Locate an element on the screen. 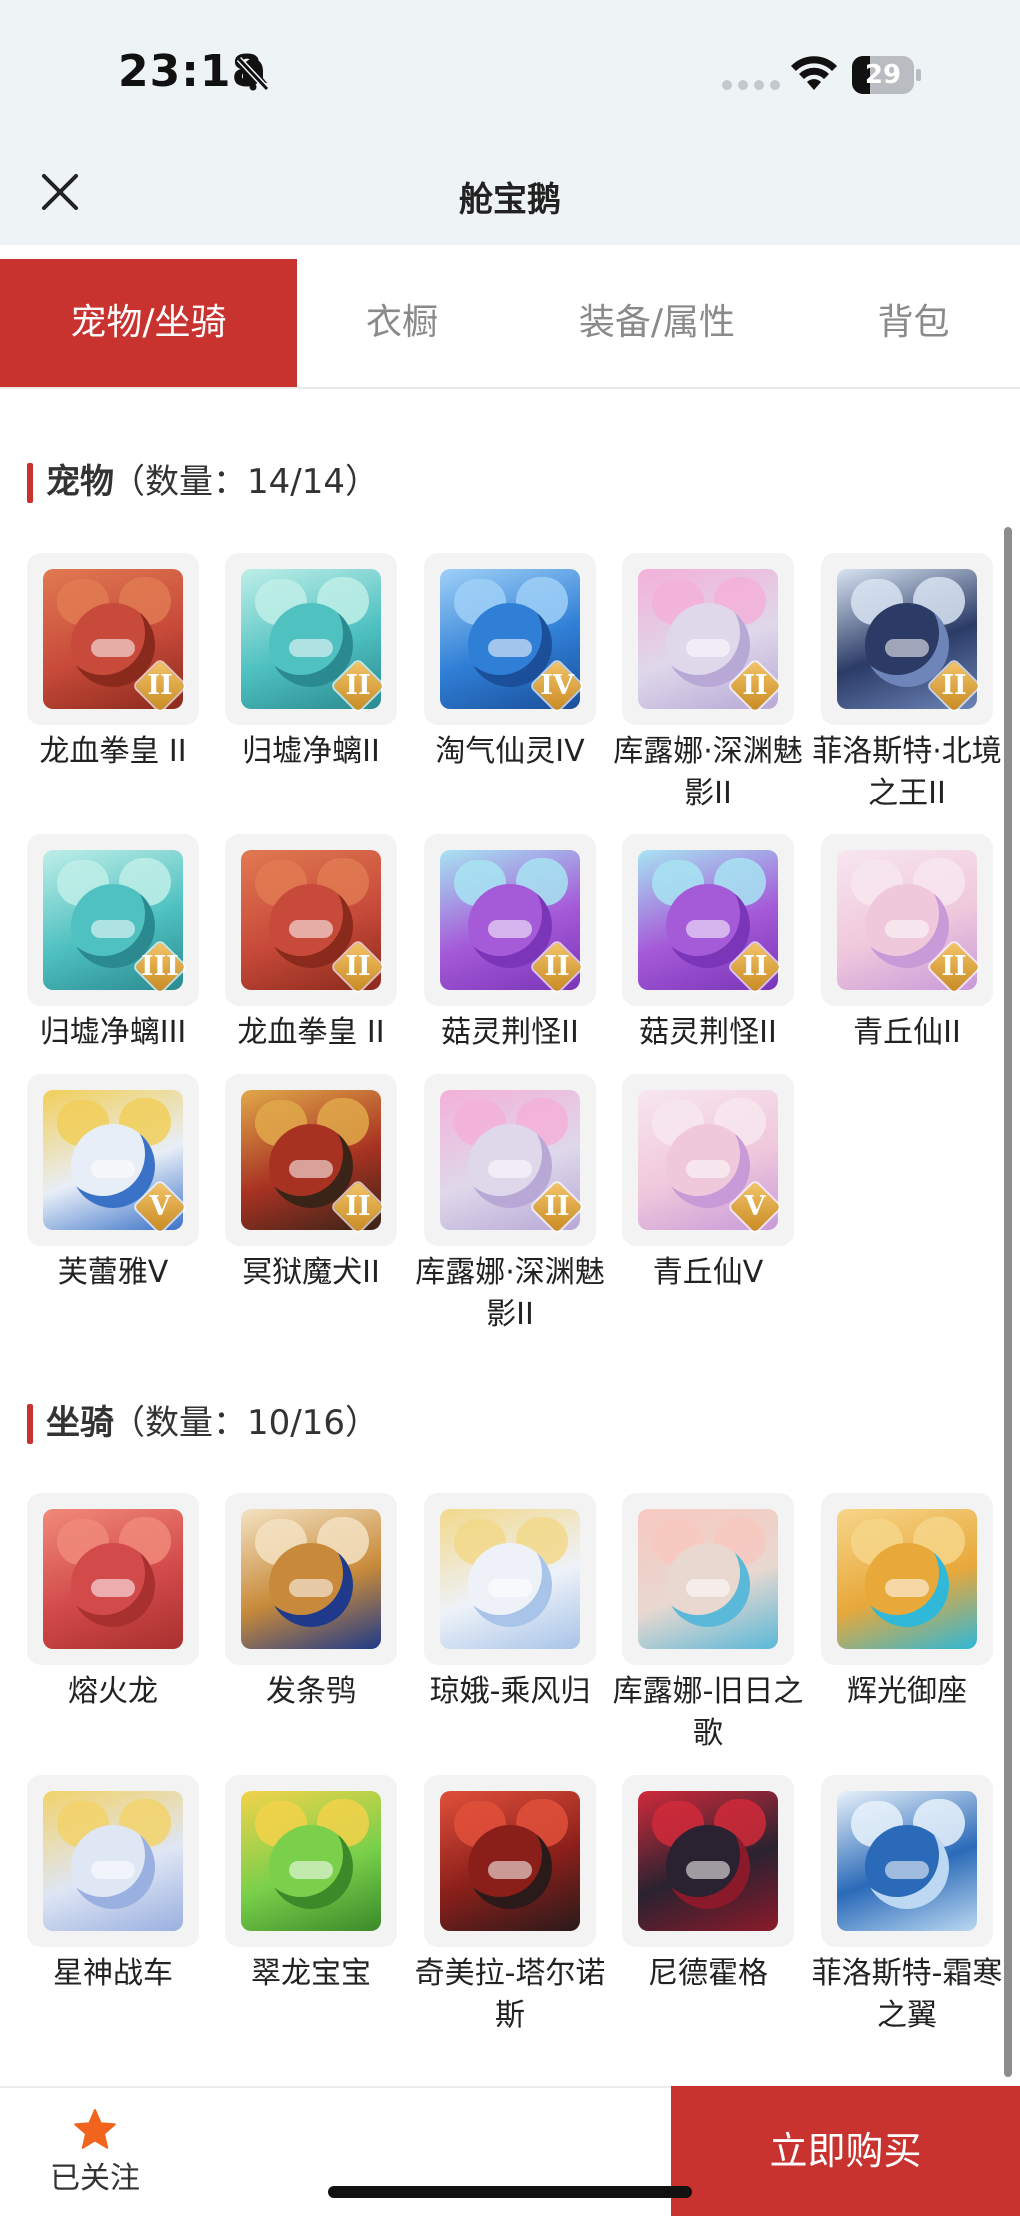 The height and width of the screenshot is (2216, 1020). home-indicator is located at coordinates (510, 2192).